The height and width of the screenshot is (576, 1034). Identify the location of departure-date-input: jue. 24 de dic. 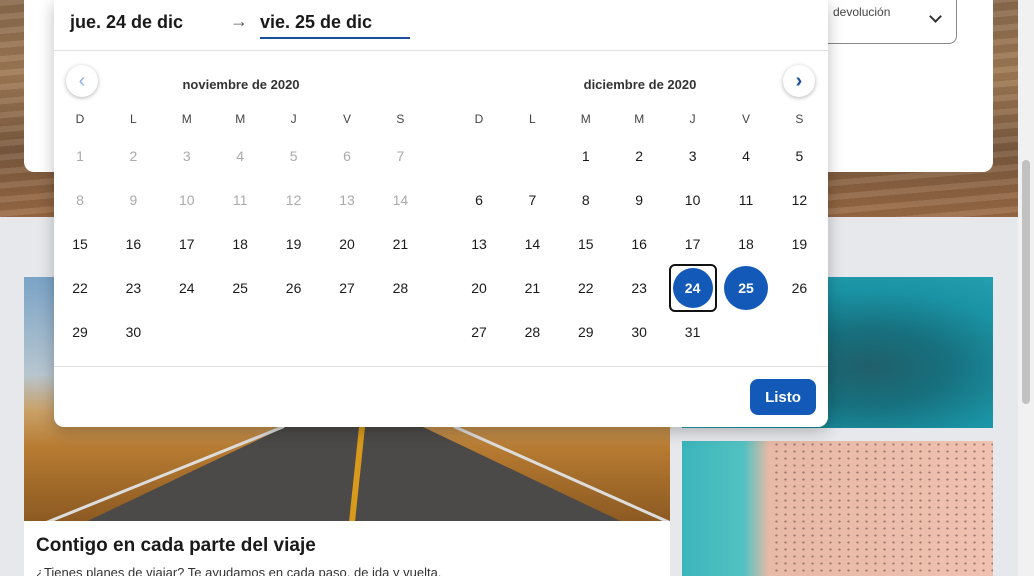
(126, 22).